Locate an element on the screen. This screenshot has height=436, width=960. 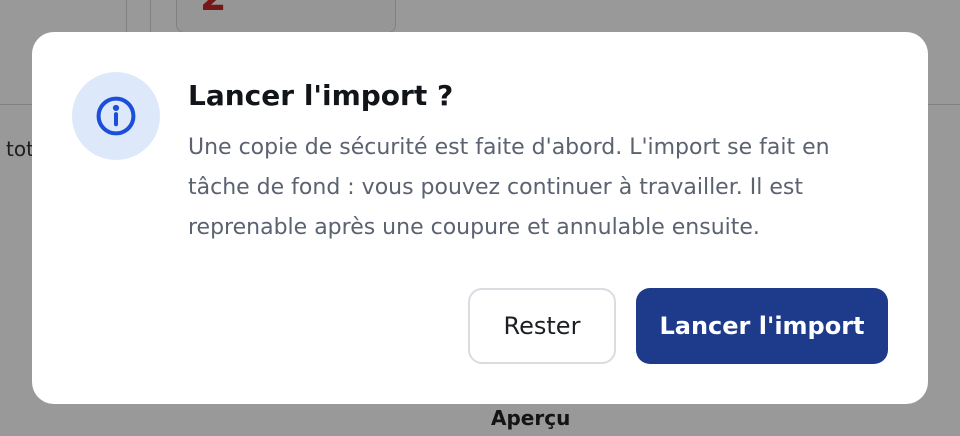
info-icon is located at coordinates (116, 116).